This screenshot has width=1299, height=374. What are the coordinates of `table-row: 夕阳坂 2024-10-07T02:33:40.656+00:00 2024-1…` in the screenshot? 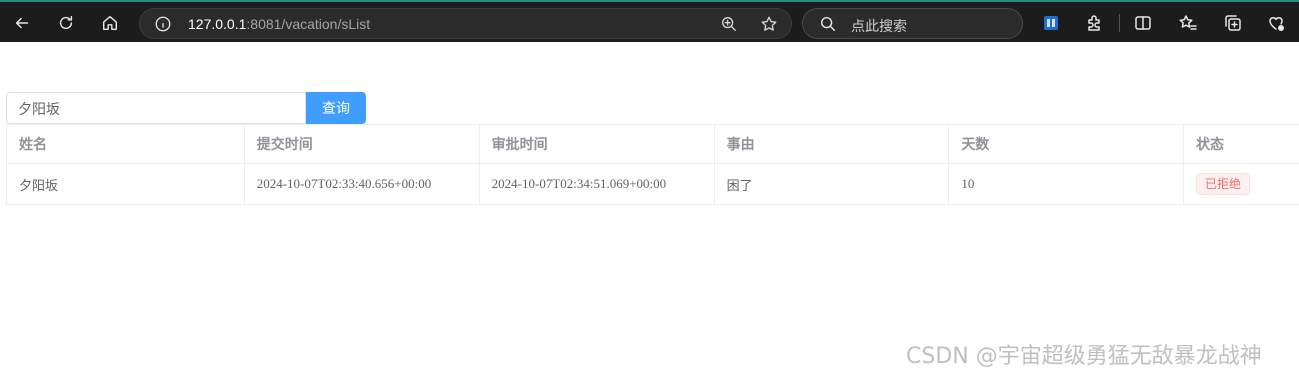 It's located at (652, 184).